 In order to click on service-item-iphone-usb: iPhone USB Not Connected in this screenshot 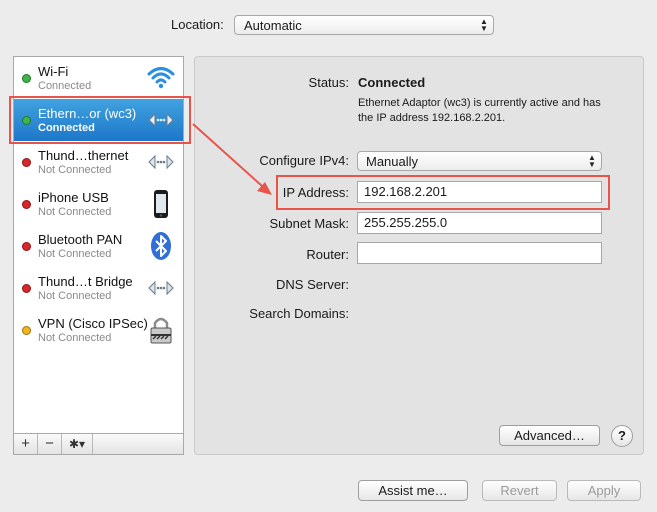, I will do `click(98, 204)`.